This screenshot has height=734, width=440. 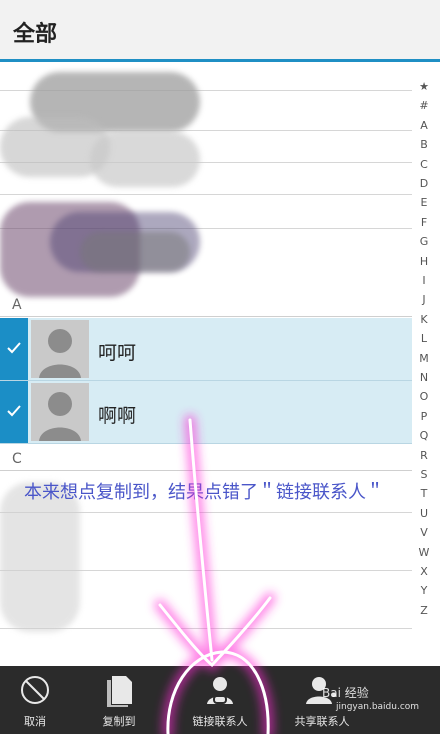 I want to click on index-letter: W, so click(x=424, y=552).